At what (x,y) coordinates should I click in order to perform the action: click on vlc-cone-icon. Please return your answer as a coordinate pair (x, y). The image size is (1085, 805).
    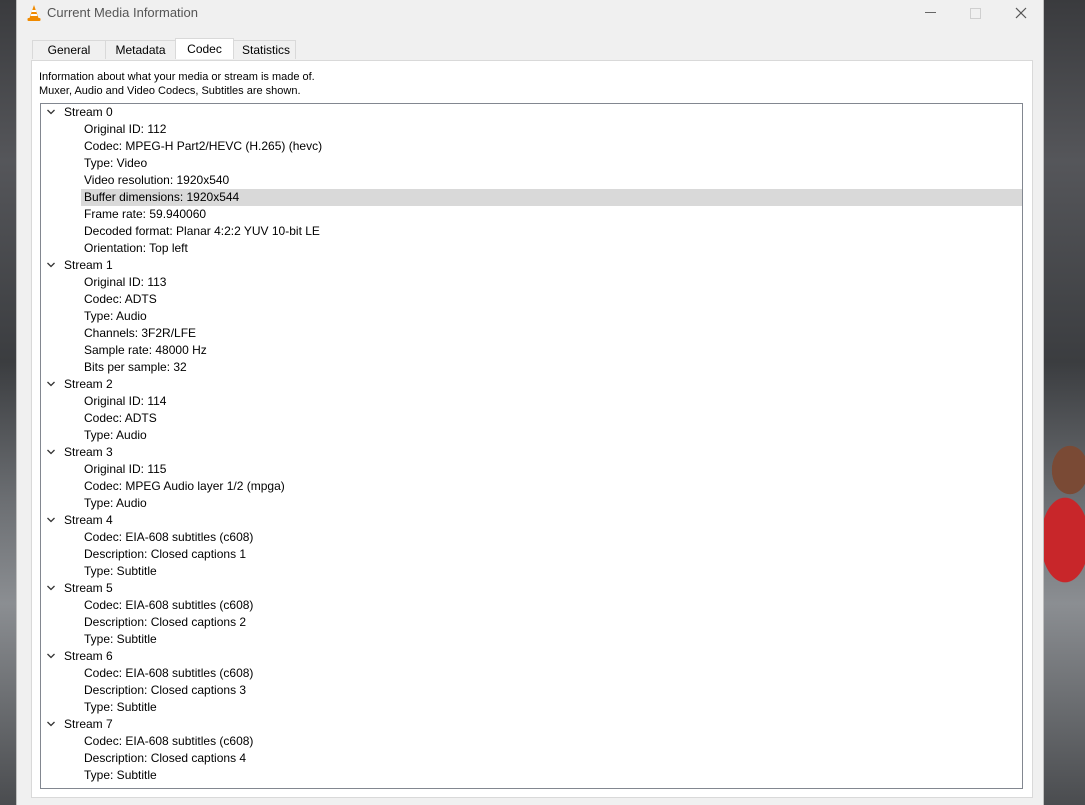
    Looking at the image, I should click on (34, 13).